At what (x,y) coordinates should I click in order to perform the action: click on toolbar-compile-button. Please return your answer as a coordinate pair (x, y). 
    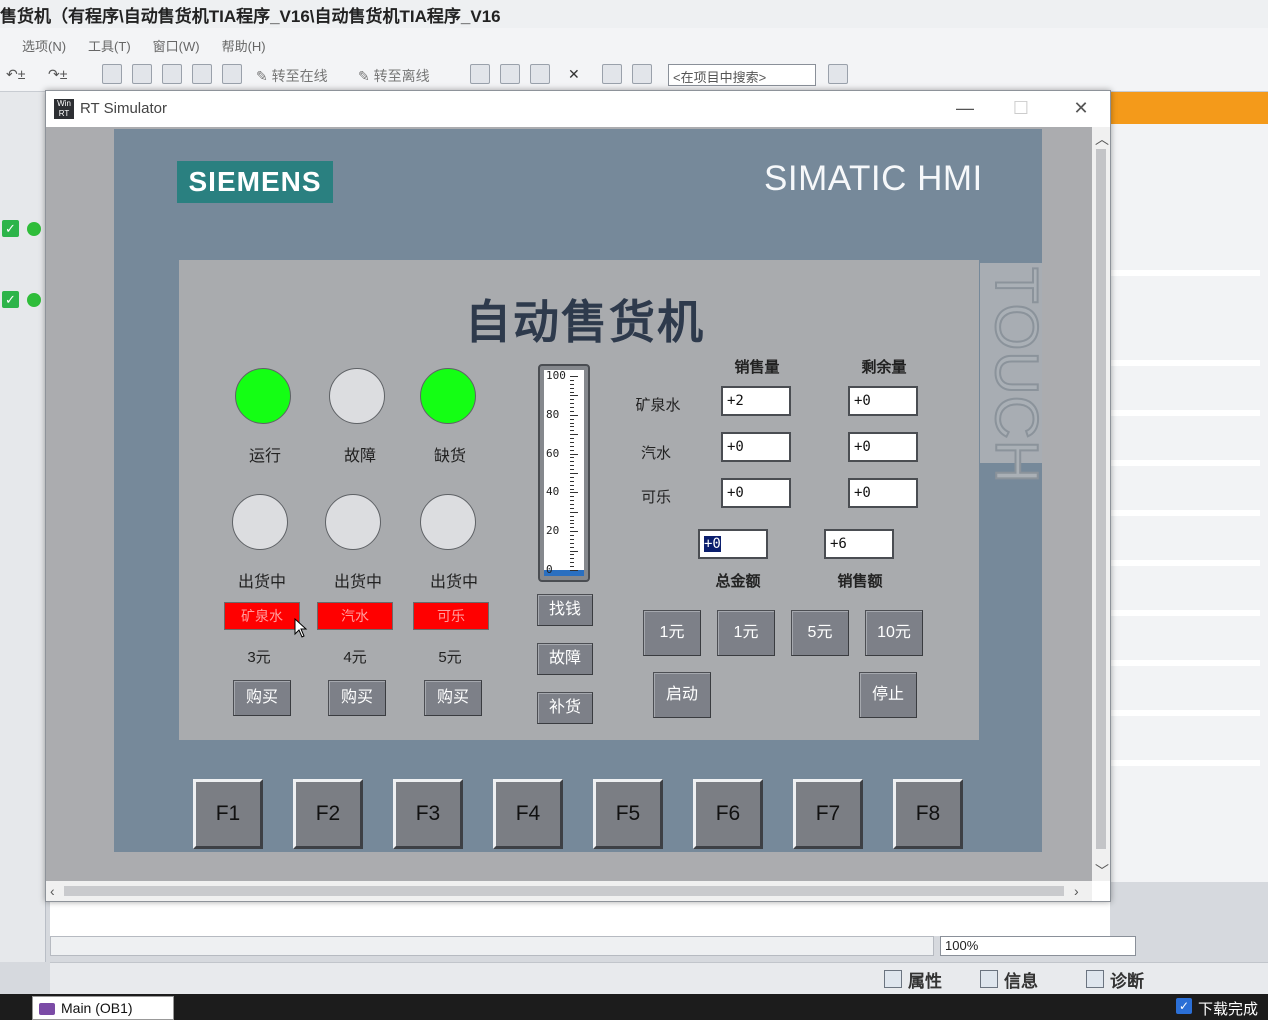
    Looking at the image, I should click on (112, 74).